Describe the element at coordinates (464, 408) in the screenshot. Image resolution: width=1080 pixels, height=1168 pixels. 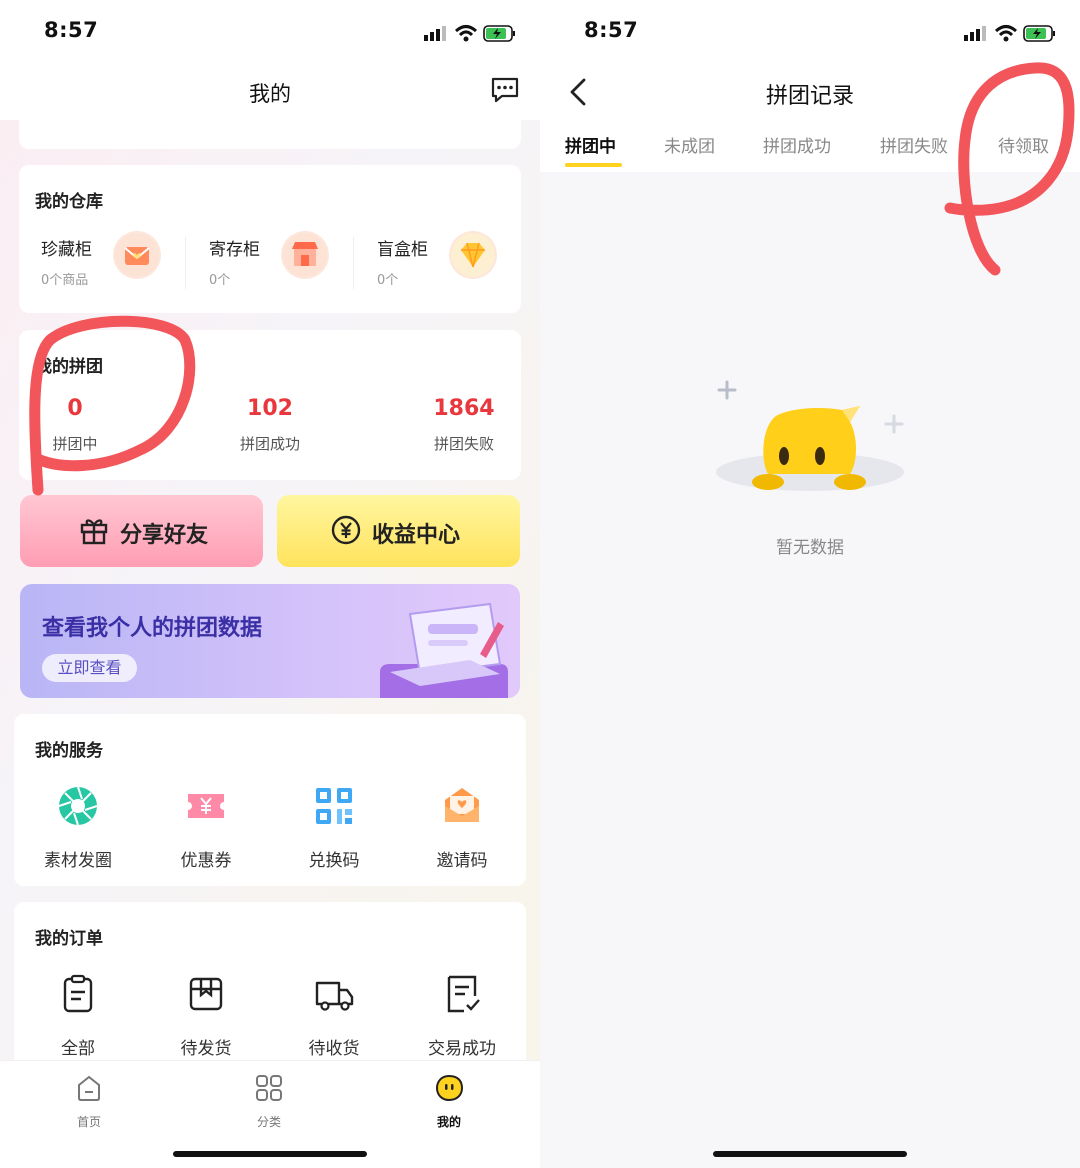
I see `stat-value: 1864` at that location.